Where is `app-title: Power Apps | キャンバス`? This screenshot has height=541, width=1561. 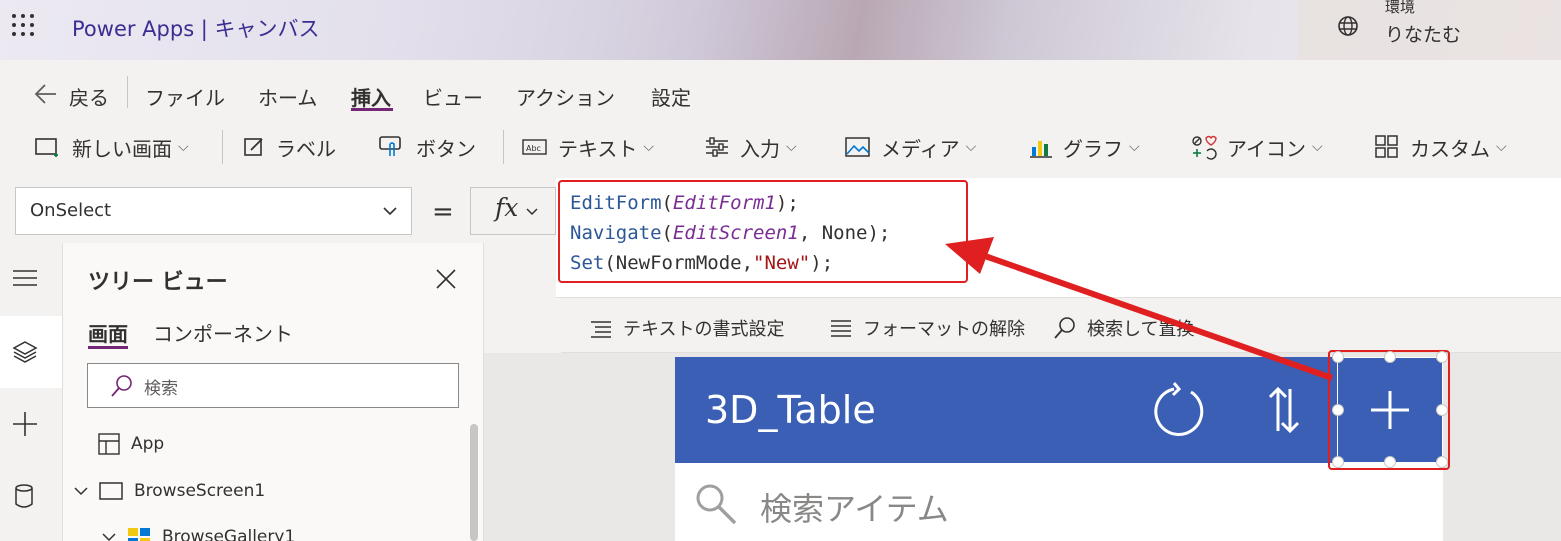
app-title: Power Apps | キャンバス is located at coordinates (196, 29).